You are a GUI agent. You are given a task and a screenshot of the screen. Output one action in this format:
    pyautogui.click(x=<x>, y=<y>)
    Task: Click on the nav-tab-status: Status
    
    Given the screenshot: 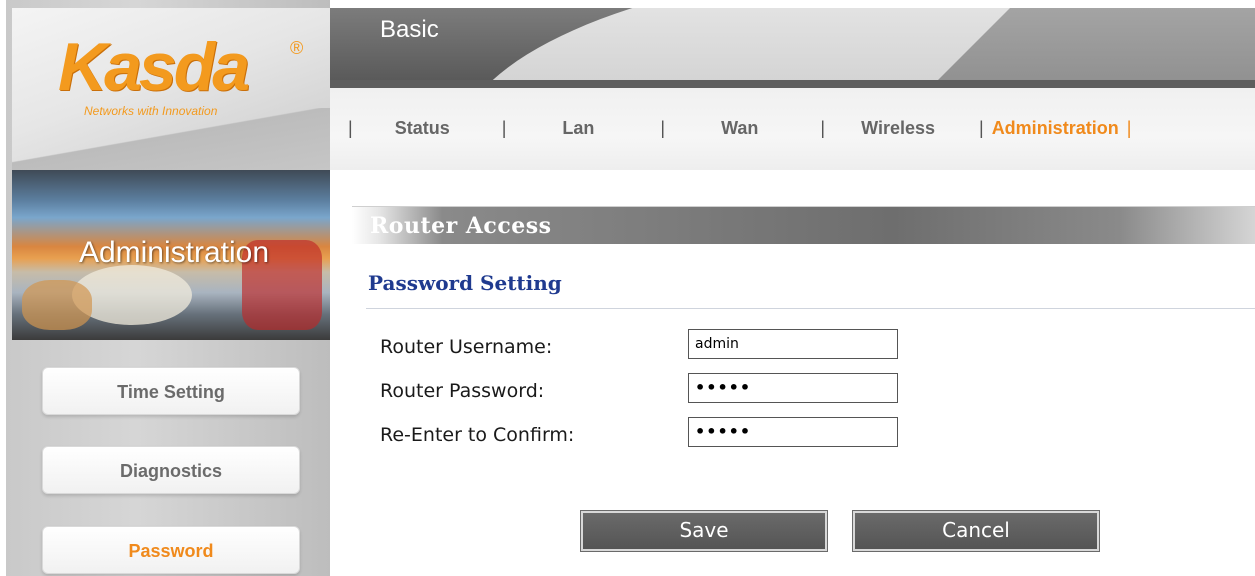 What is the action you would take?
    pyautogui.click(x=422, y=128)
    